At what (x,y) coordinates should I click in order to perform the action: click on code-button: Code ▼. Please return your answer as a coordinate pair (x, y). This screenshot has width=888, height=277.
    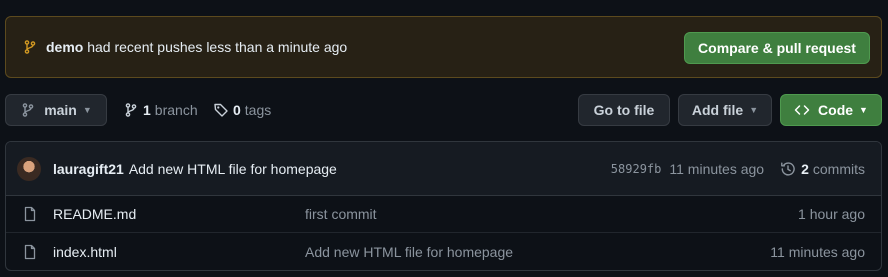
    Looking at the image, I should click on (831, 110).